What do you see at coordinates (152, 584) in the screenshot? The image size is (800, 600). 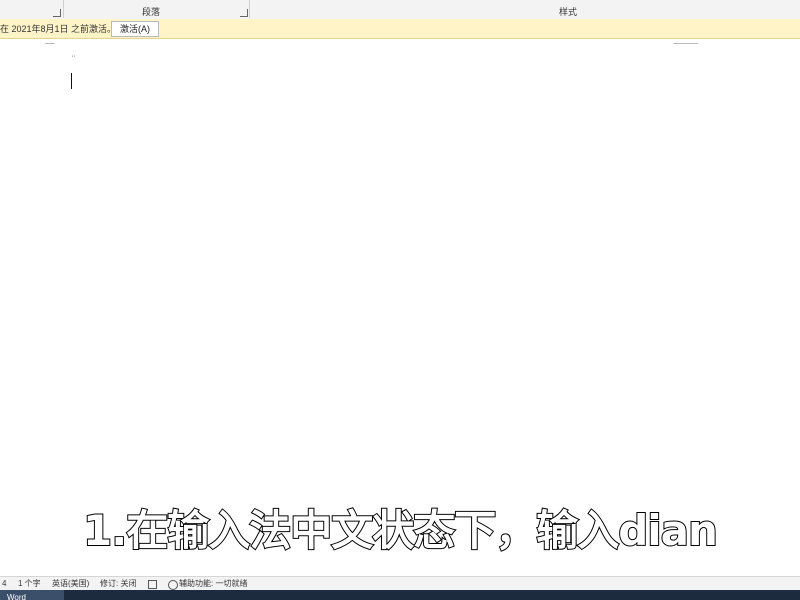 I see `macro-record-icon` at bounding box center [152, 584].